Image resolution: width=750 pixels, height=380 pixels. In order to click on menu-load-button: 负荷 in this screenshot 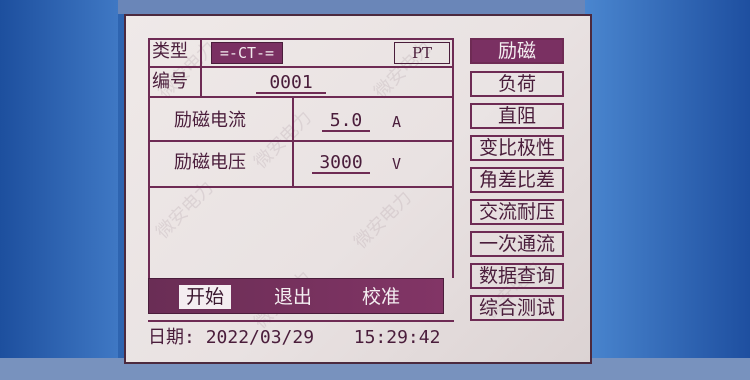, I will do `click(517, 84)`.